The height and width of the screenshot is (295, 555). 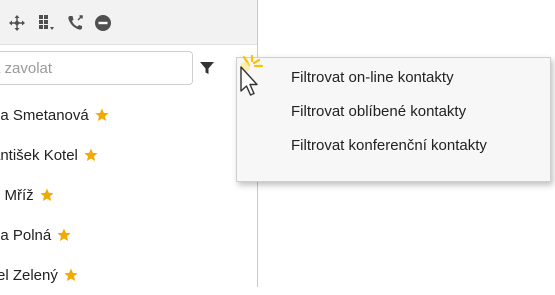 I want to click on list-item: na Smetanová, so click(x=128, y=115).